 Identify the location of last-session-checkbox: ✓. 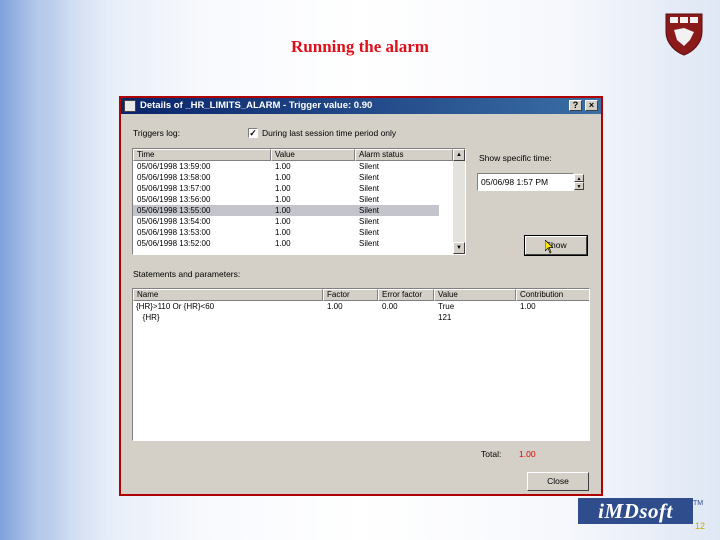
(253, 133).